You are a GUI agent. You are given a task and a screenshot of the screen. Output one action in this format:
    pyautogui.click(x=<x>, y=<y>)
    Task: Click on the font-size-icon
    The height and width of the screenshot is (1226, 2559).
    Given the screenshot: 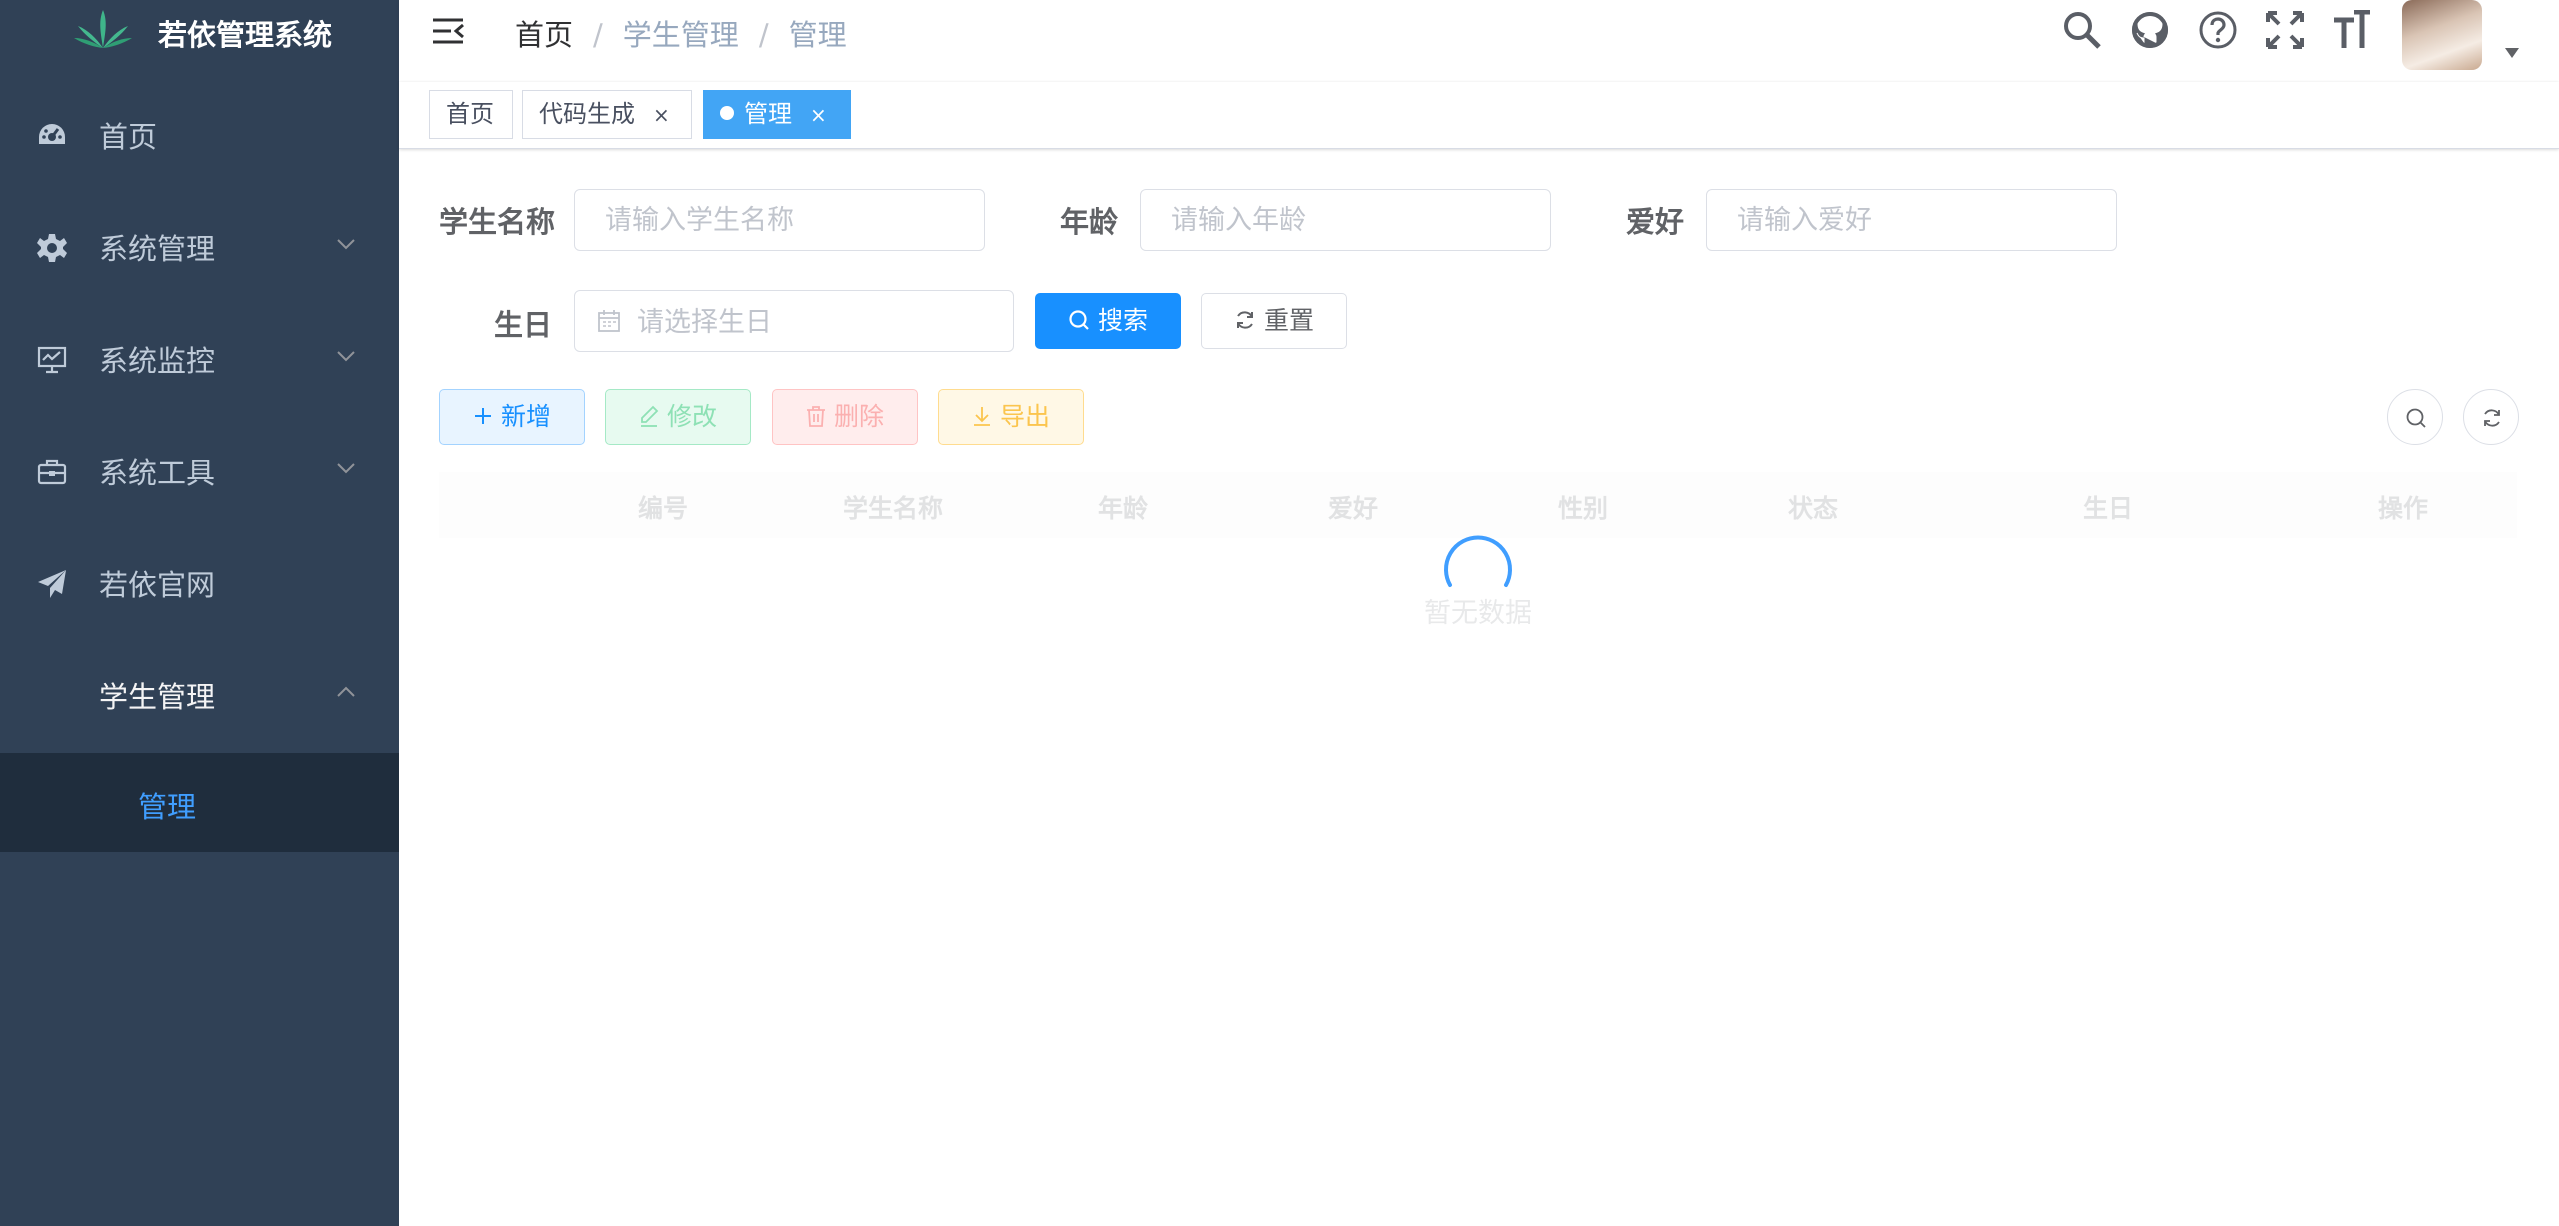 What is the action you would take?
    pyautogui.click(x=2352, y=30)
    